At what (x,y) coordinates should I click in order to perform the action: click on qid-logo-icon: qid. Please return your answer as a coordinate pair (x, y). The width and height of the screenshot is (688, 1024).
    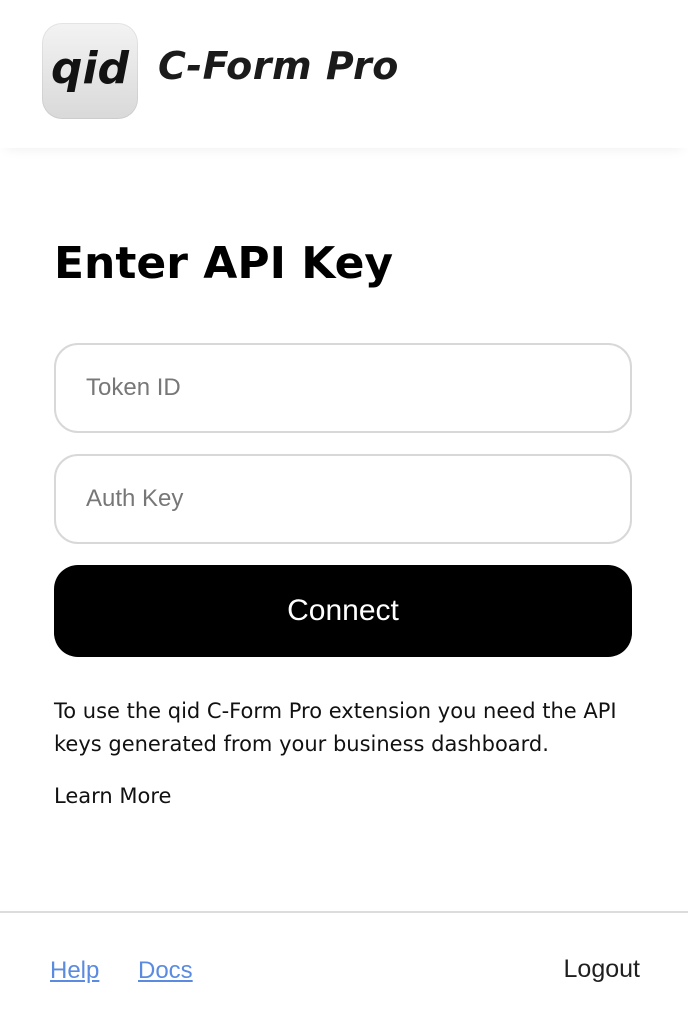
    Looking at the image, I should click on (90, 71).